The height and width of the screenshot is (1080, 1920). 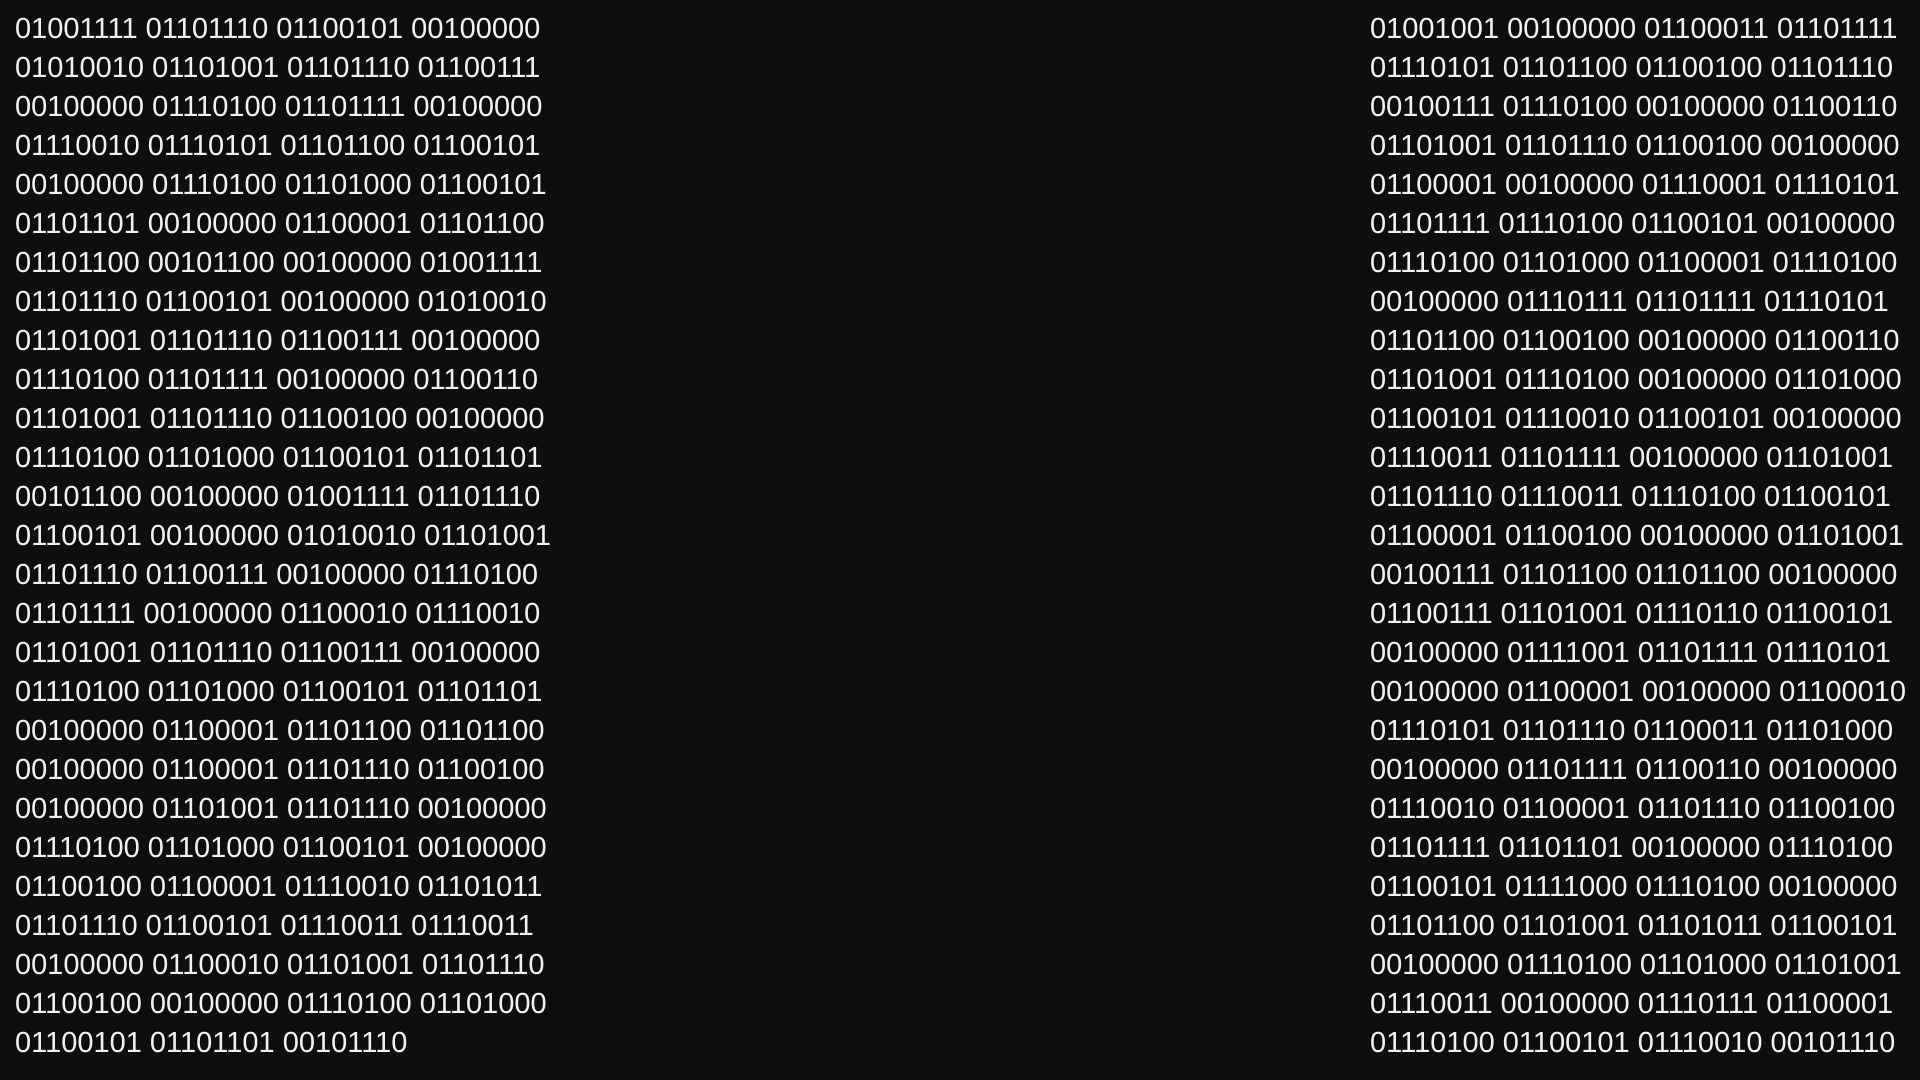 What do you see at coordinates (1632, 731) in the screenshot?
I see `binary-text-line: 01110101 01101110 01100011 01101000` at bounding box center [1632, 731].